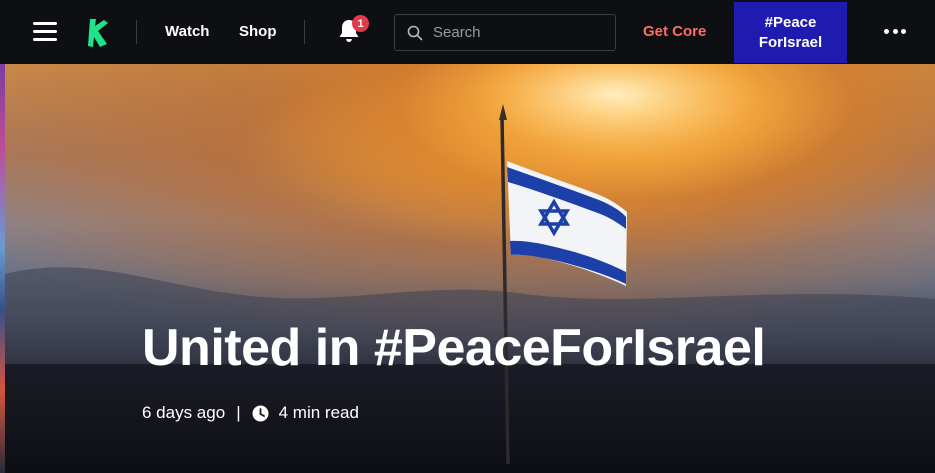 This screenshot has width=935, height=473. What do you see at coordinates (260, 413) in the screenshot?
I see `clock-icon` at bounding box center [260, 413].